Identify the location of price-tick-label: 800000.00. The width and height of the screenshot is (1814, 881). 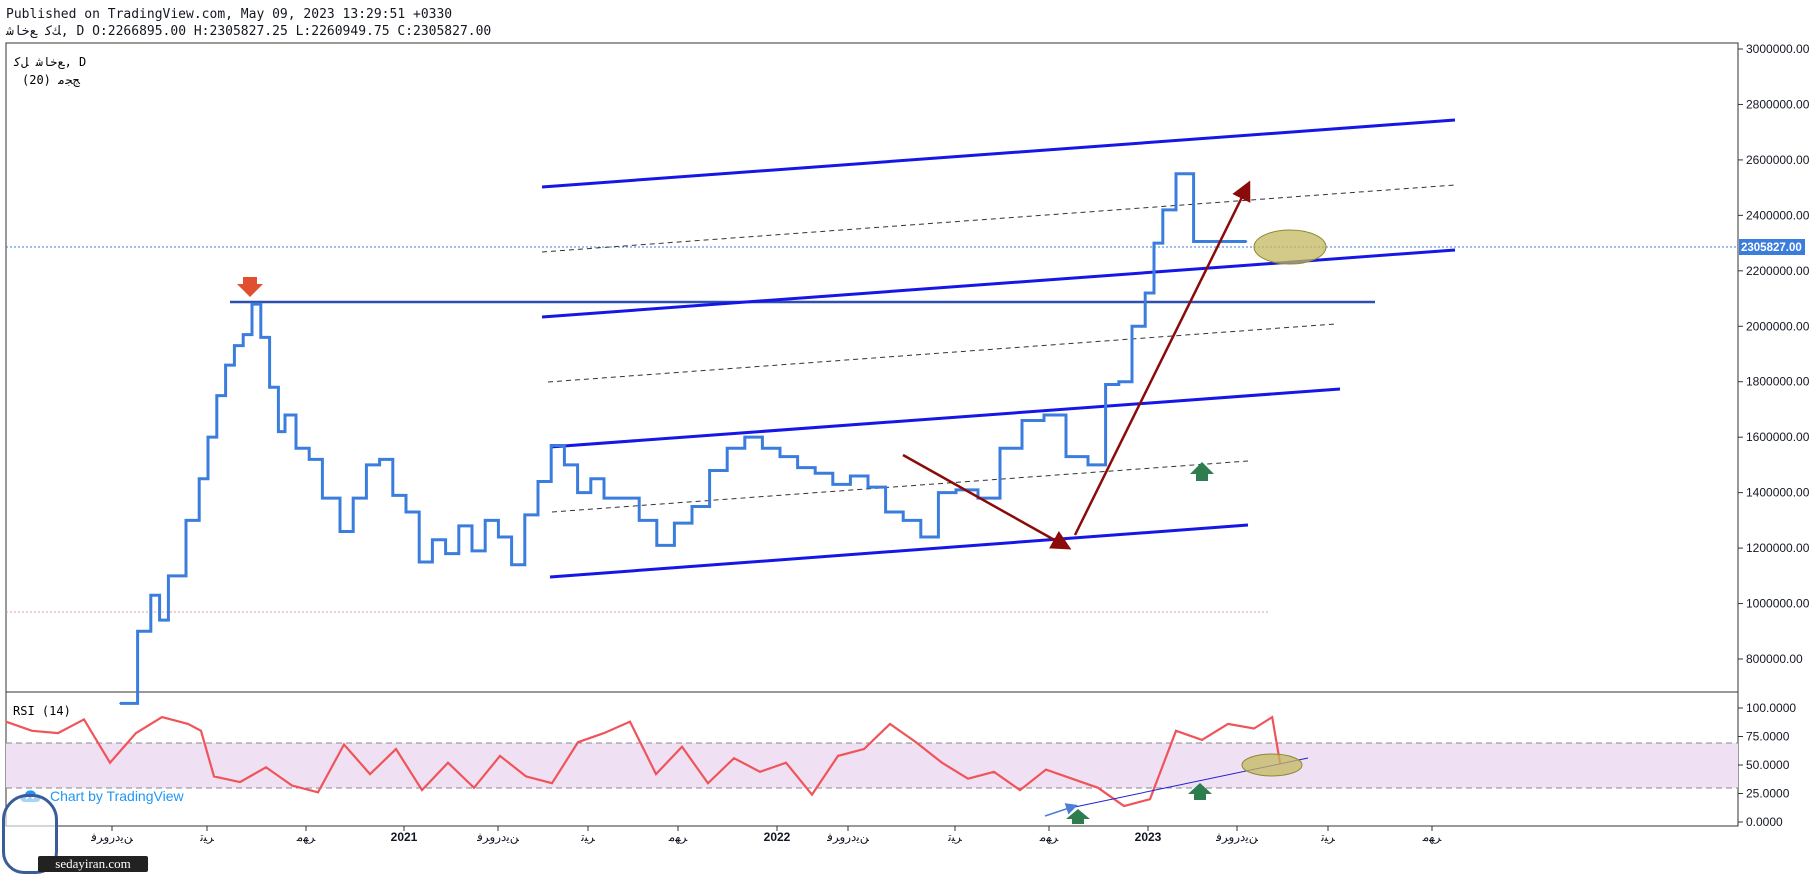
(1774, 659).